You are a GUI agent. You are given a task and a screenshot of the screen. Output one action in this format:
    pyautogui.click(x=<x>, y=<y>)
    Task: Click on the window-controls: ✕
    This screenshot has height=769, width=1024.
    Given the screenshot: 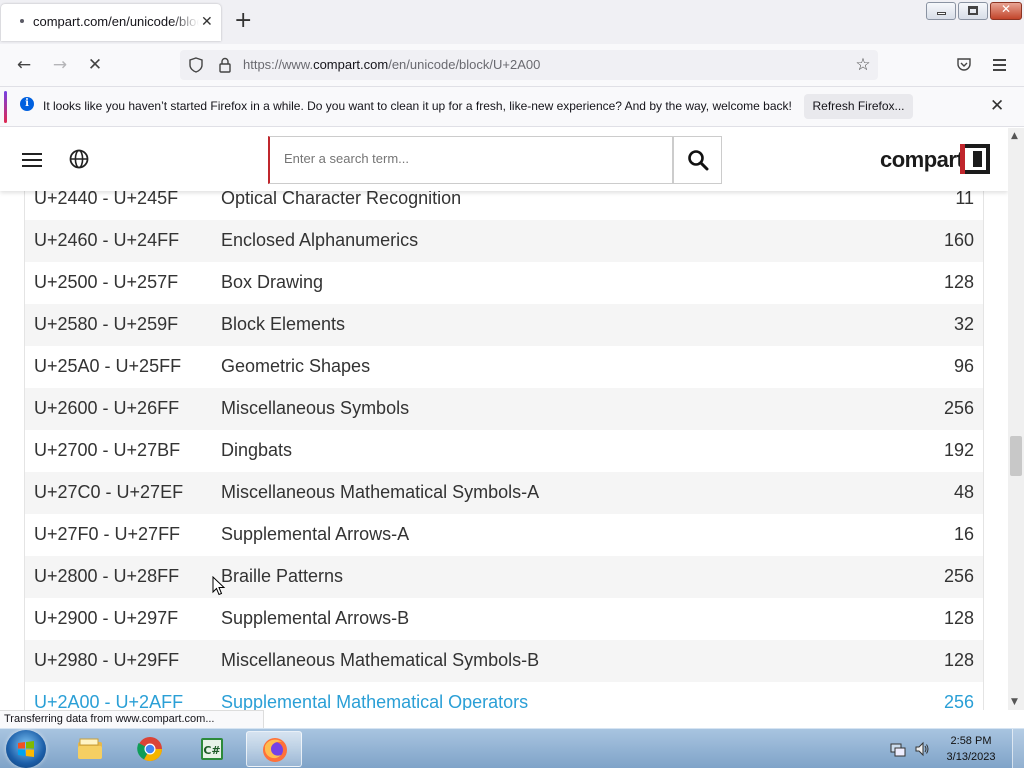 What is the action you would take?
    pyautogui.click(x=974, y=11)
    